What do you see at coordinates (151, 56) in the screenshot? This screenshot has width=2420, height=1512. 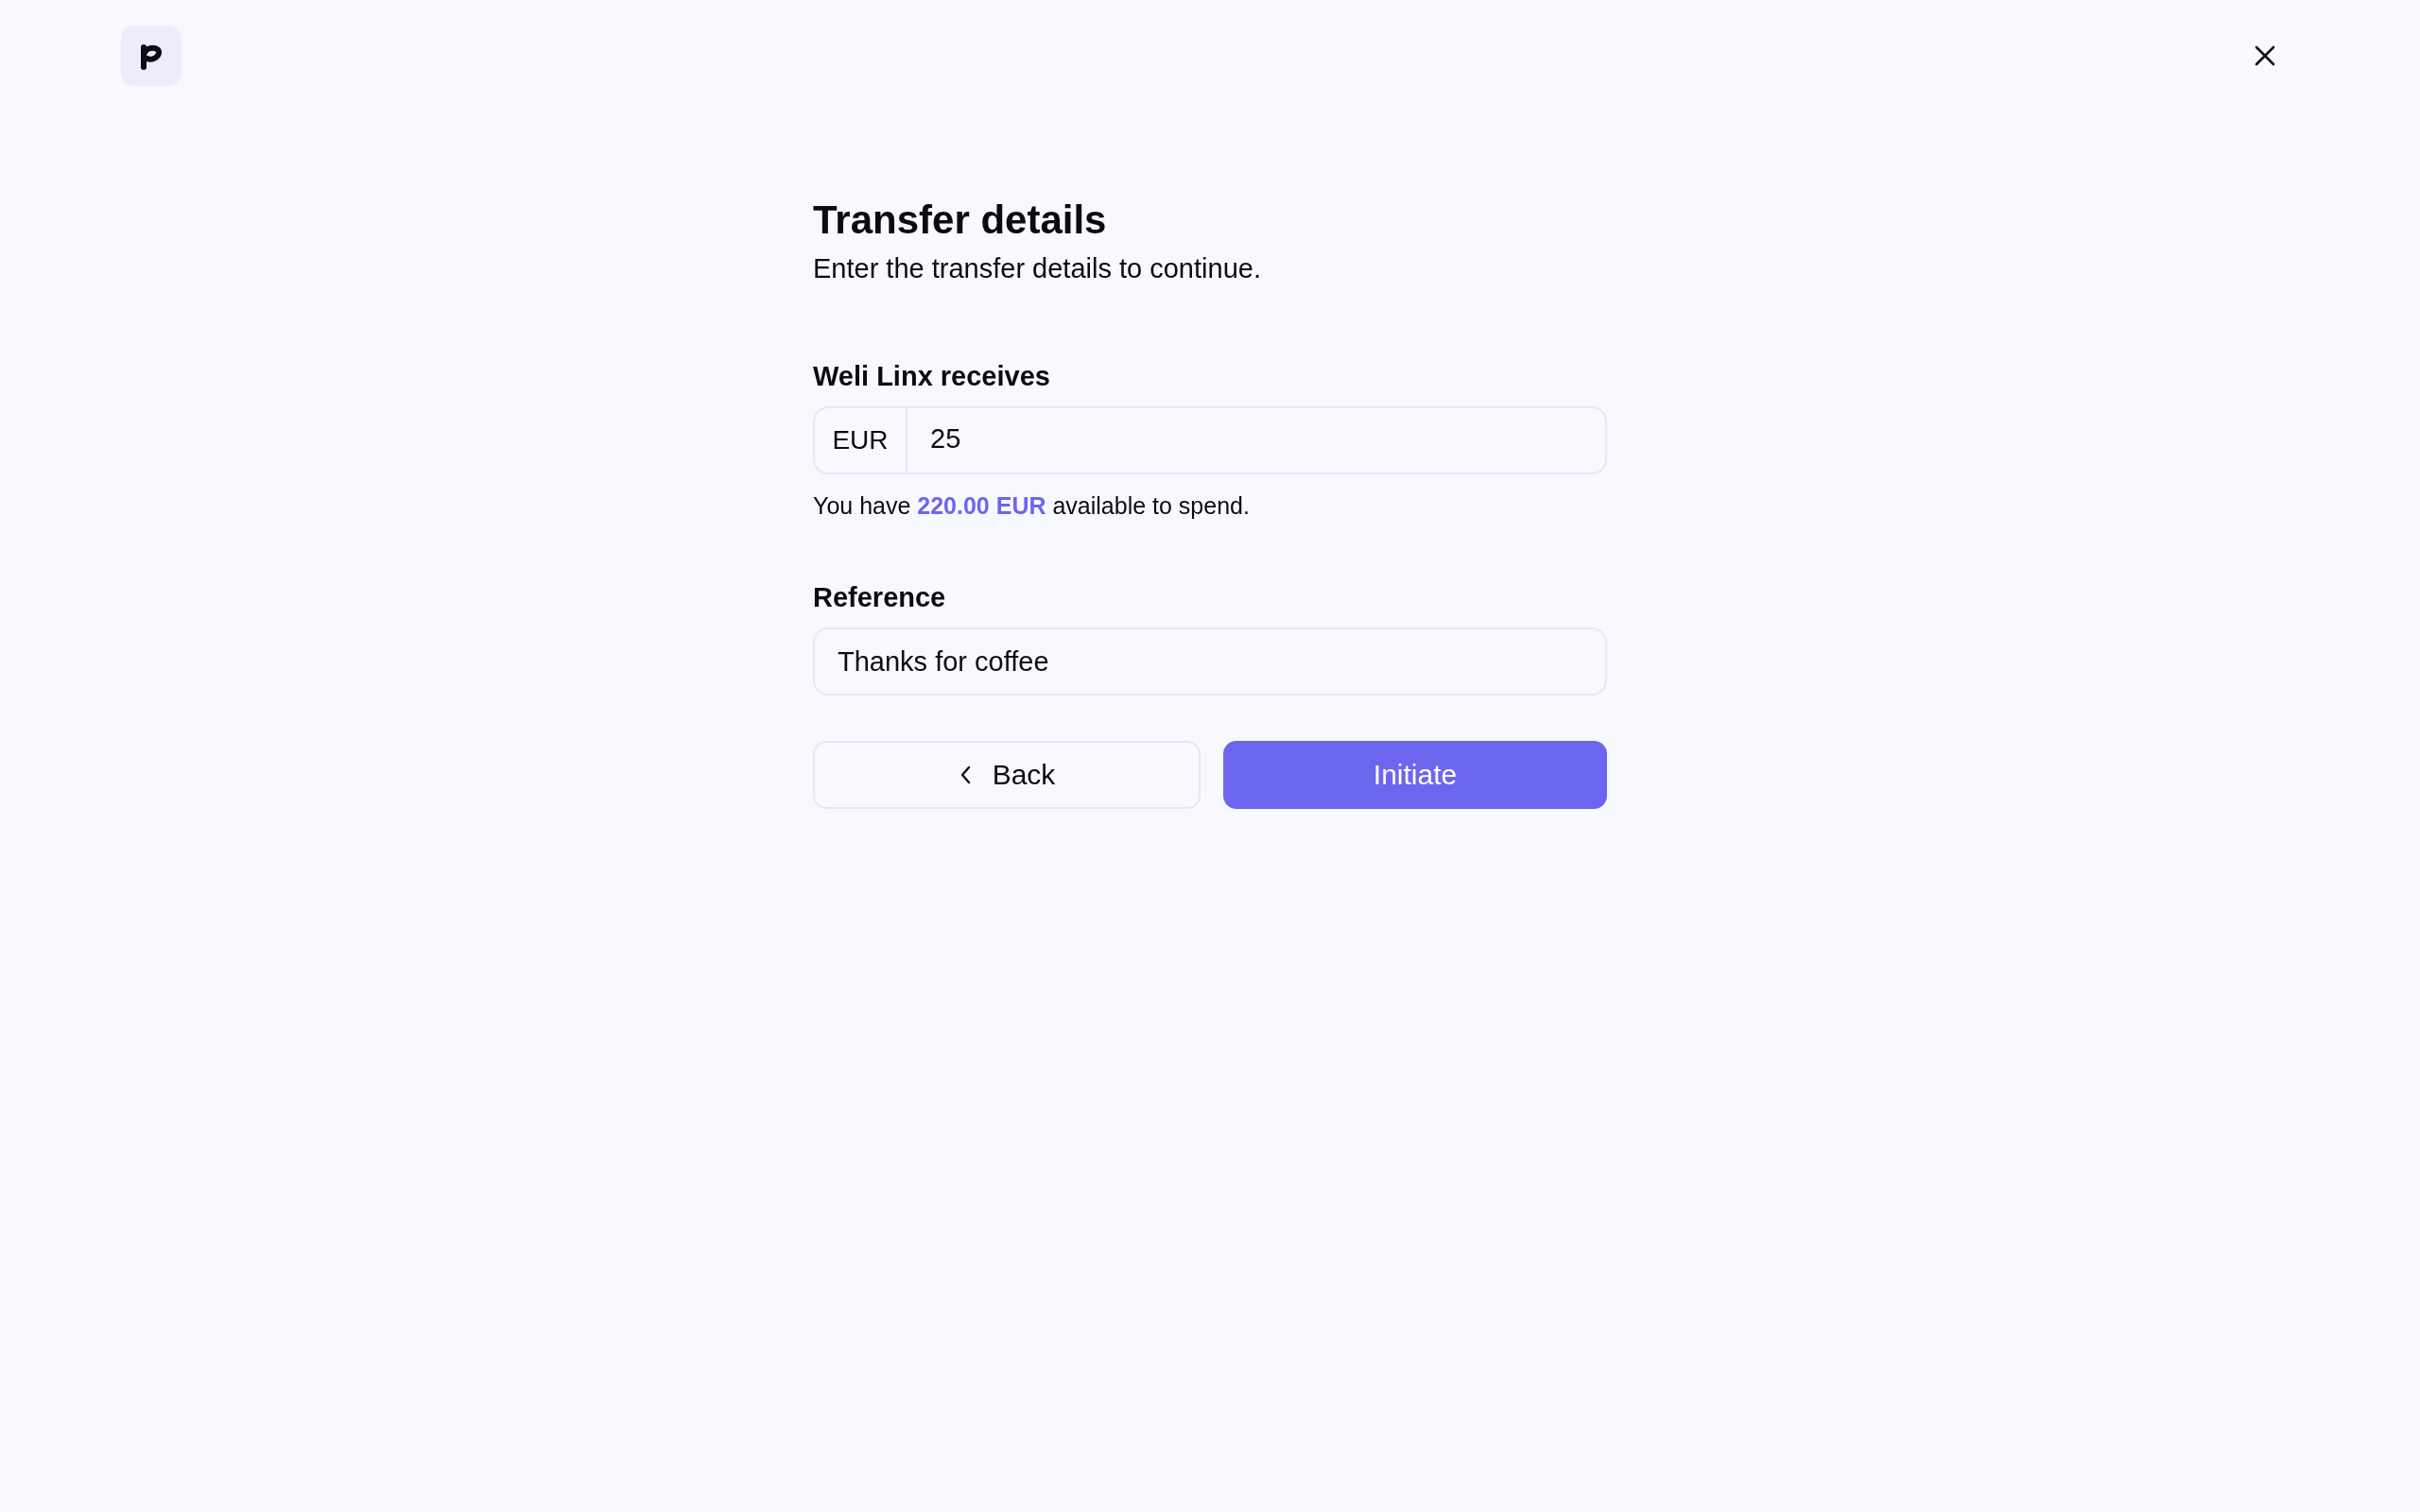 I see `logo-icon` at bounding box center [151, 56].